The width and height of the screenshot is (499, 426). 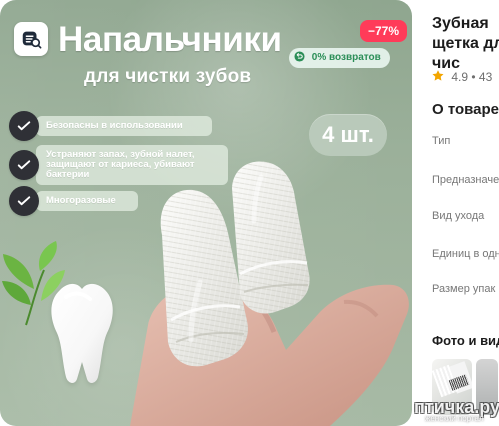 What do you see at coordinates (465, 254) in the screenshot?
I see `spec-label: Единиц в одн` at bounding box center [465, 254].